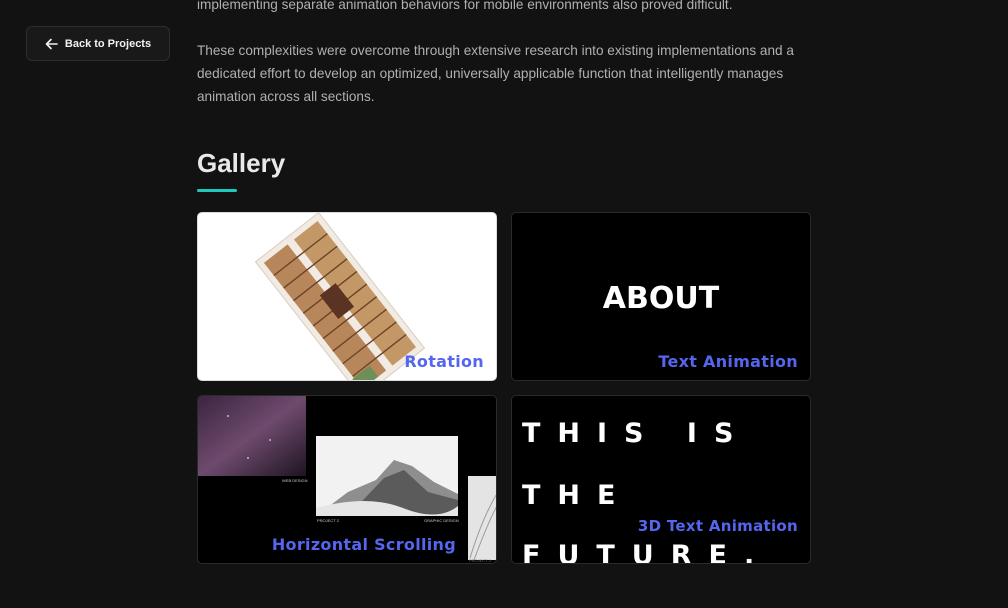 Image resolution: width=1008 pixels, height=608 pixels. What do you see at coordinates (480, 560) in the screenshot?
I see `preview-caption: PROJECT 3` at bounding box center [480, 560].